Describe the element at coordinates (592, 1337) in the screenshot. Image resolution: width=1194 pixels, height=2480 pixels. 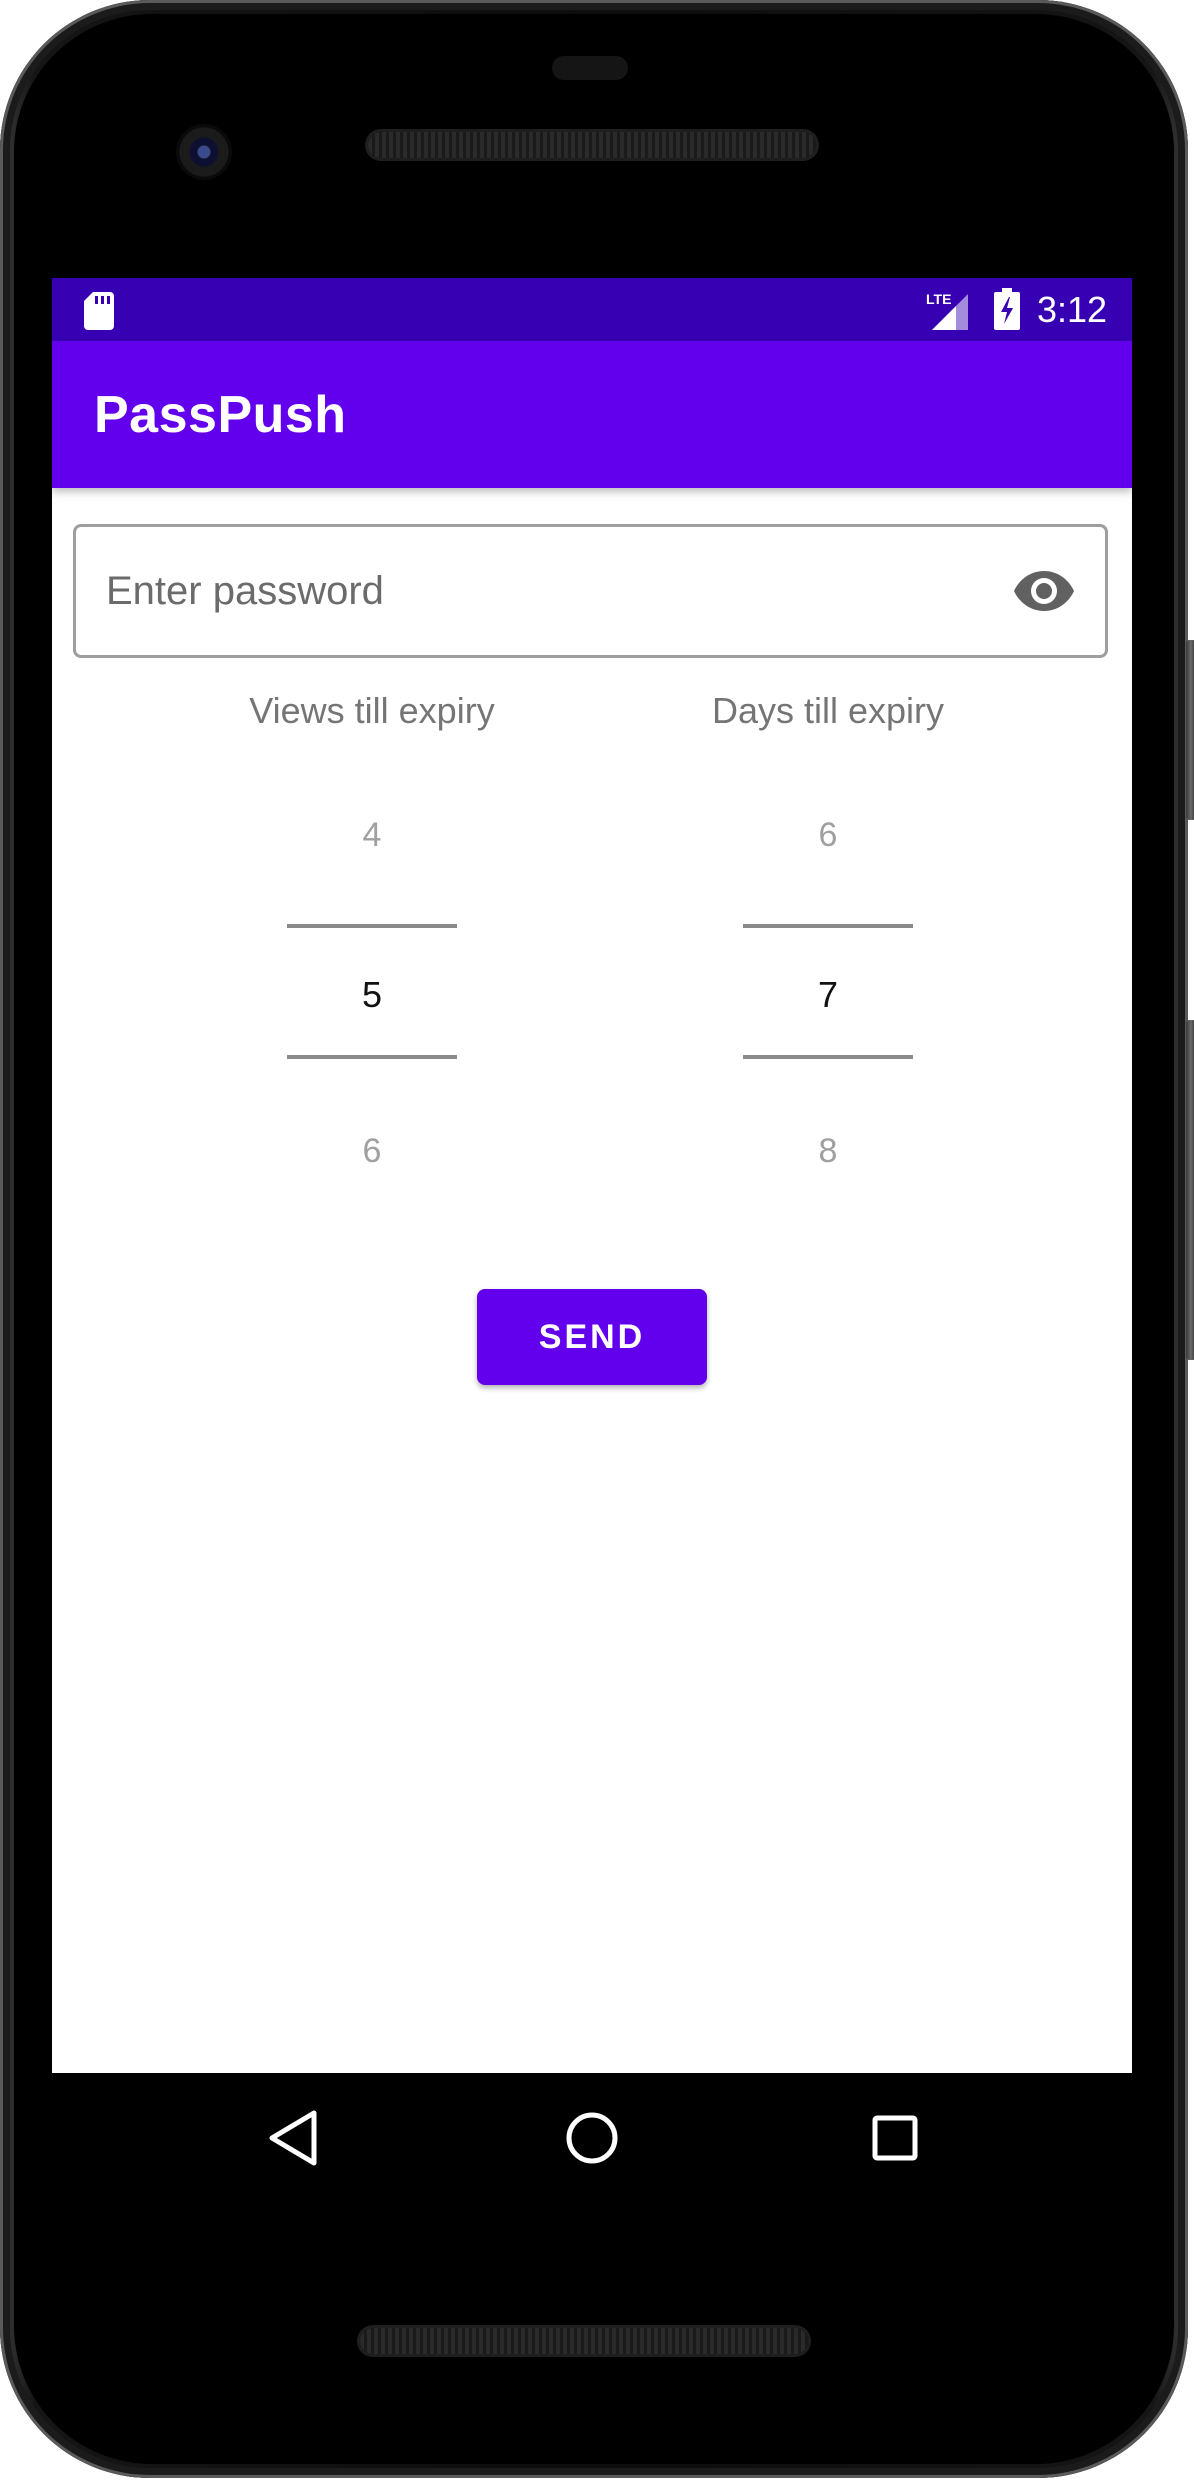
I see `send-button: SEND` at that location.